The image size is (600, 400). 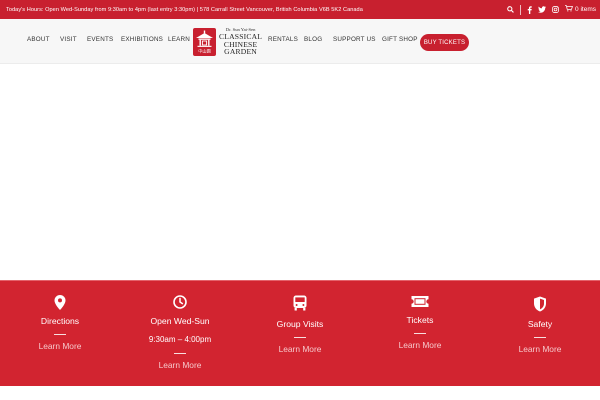 I want to click on cart-icon, so click(x=569, y=9).